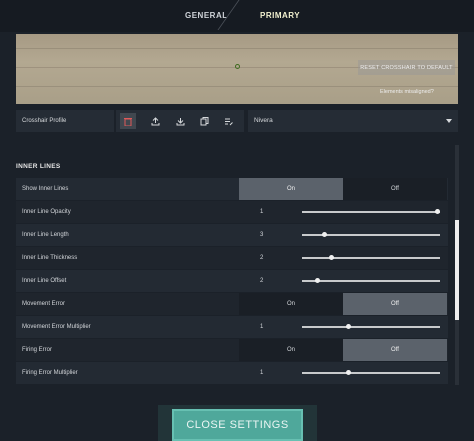  What do you see at coordinates (280, 15) in the screenshot?
I see `tab-primary: PRIMARY` at bounding box center [280, 15].